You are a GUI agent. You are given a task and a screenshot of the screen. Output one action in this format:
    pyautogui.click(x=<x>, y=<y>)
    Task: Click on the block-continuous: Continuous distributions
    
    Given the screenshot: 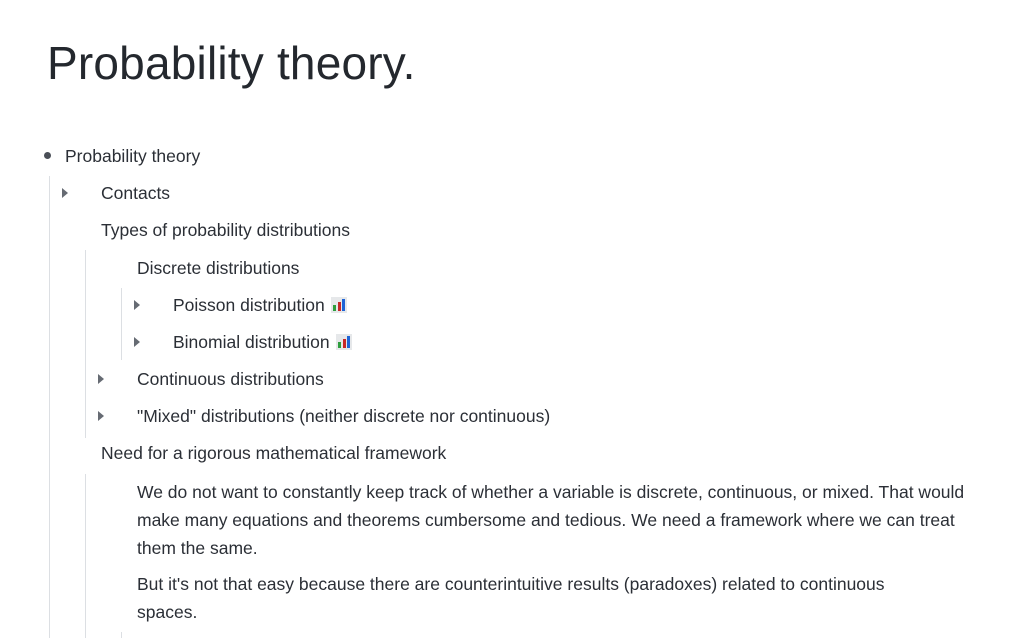 What is the action you would take?
    pyautogui.click(x=230, y=379)
    